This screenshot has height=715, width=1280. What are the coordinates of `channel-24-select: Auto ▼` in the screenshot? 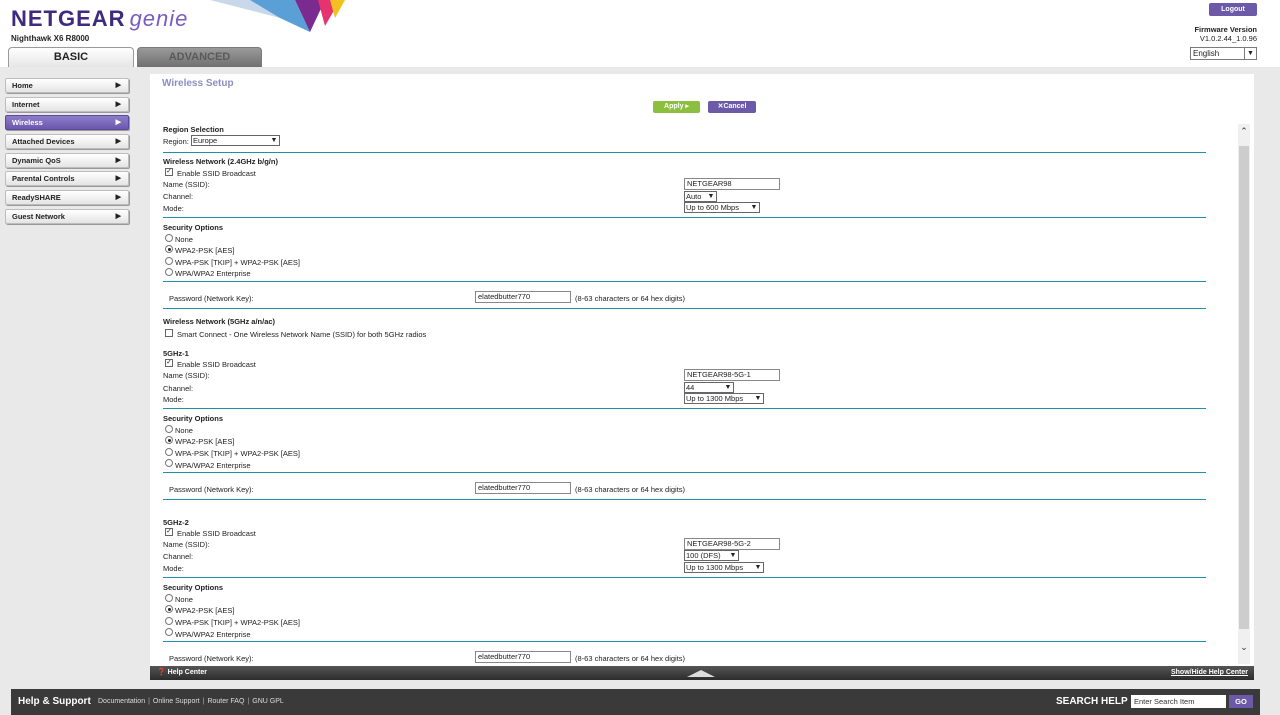 It's located at (700, 196).